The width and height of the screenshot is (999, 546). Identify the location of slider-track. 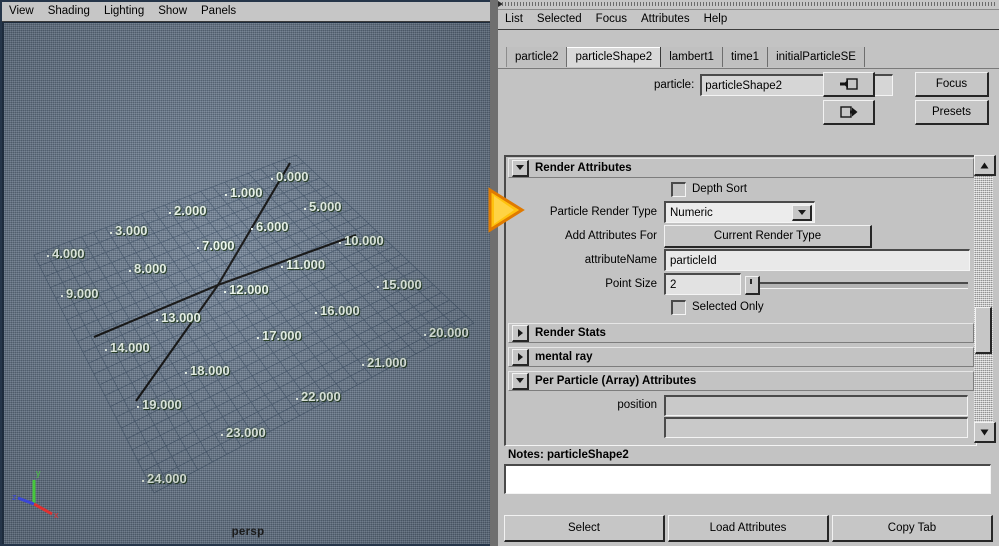
(863, 285).